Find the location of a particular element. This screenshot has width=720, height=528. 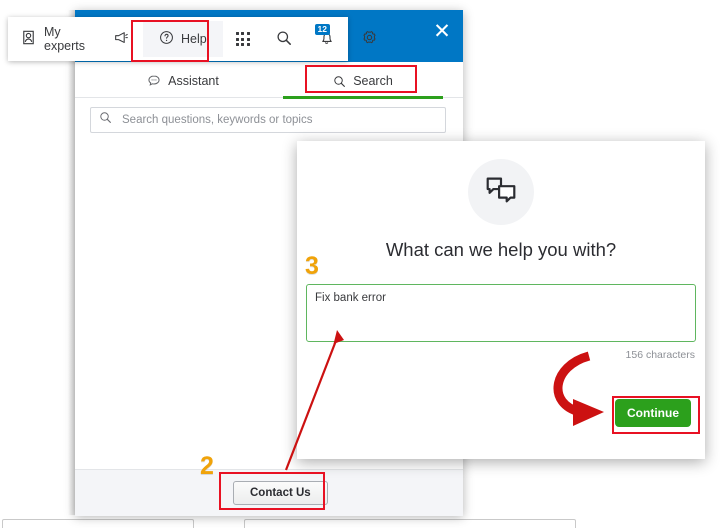

chat-bubbles-icon is located at coordinates (501, 192).